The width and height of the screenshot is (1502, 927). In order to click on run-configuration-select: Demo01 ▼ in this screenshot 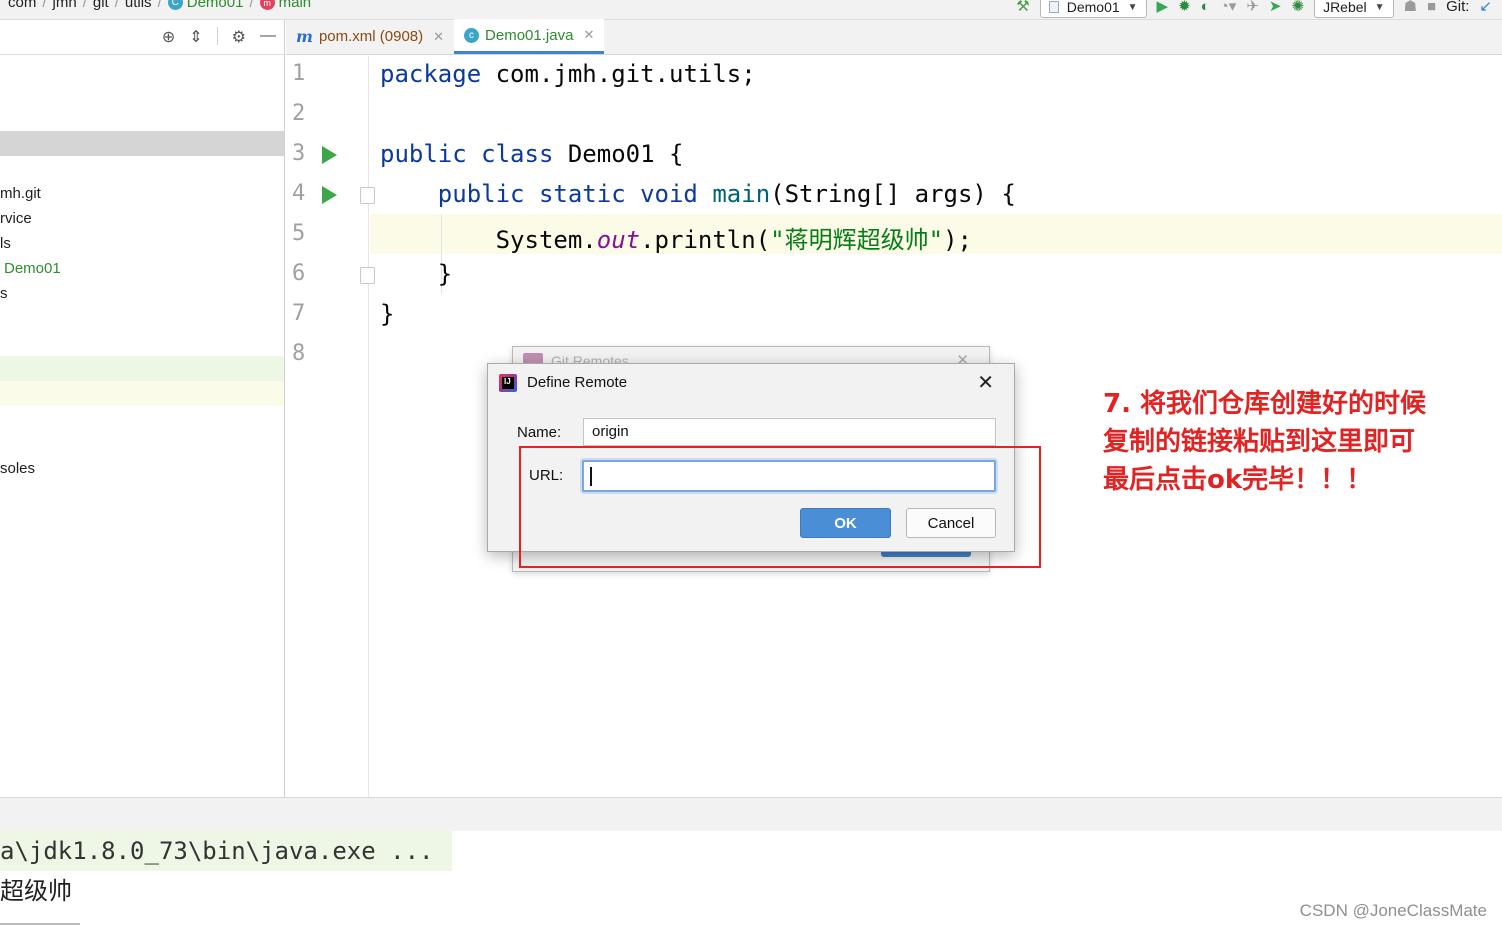, I will do `click(1093, 9)`.